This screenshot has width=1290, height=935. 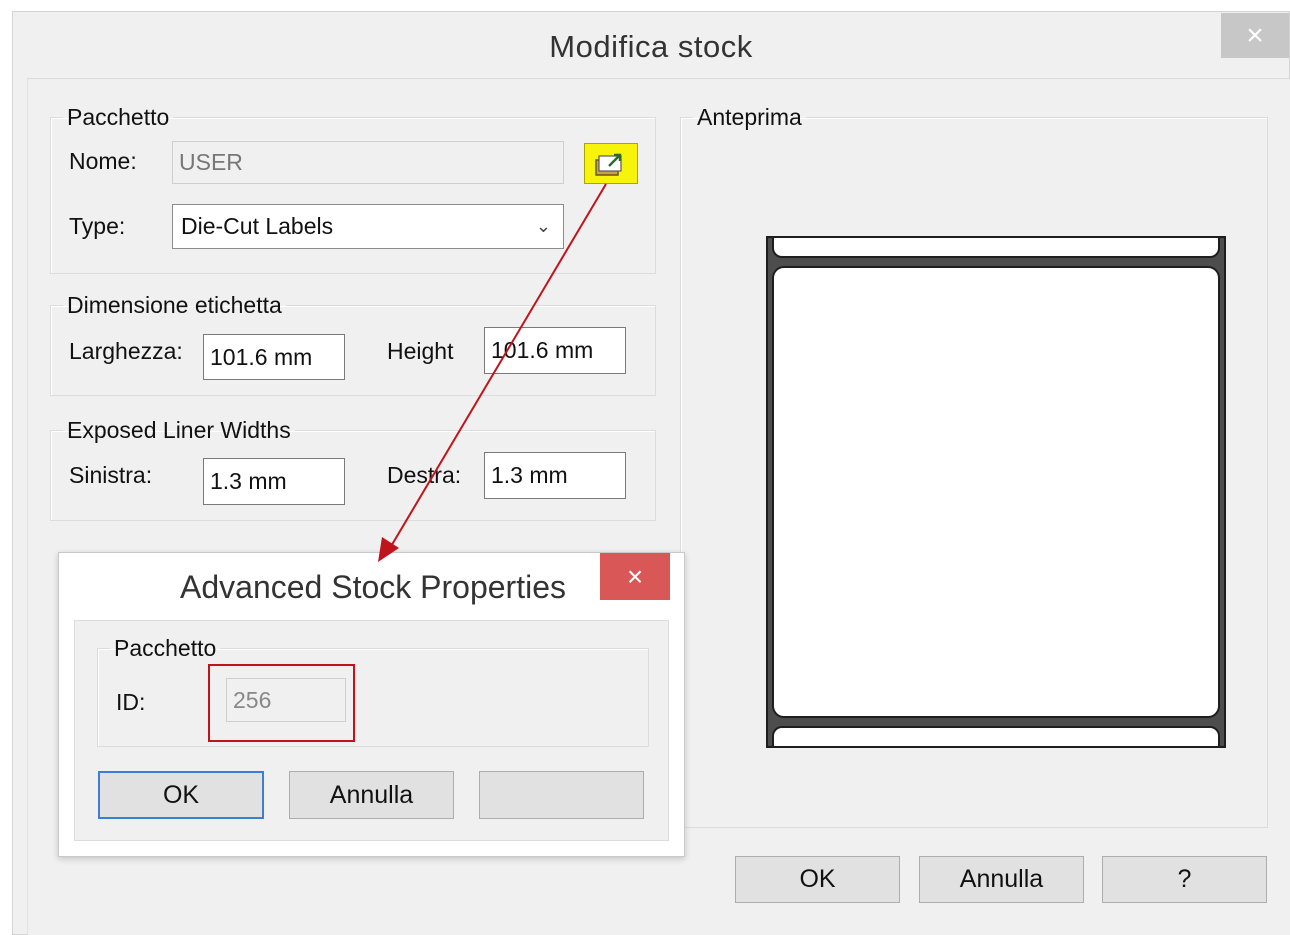 What do you see at coordinates (274, 357) in the screenshot?
I see `width-field: 101.6 mm` at bounding box center [274, 357].